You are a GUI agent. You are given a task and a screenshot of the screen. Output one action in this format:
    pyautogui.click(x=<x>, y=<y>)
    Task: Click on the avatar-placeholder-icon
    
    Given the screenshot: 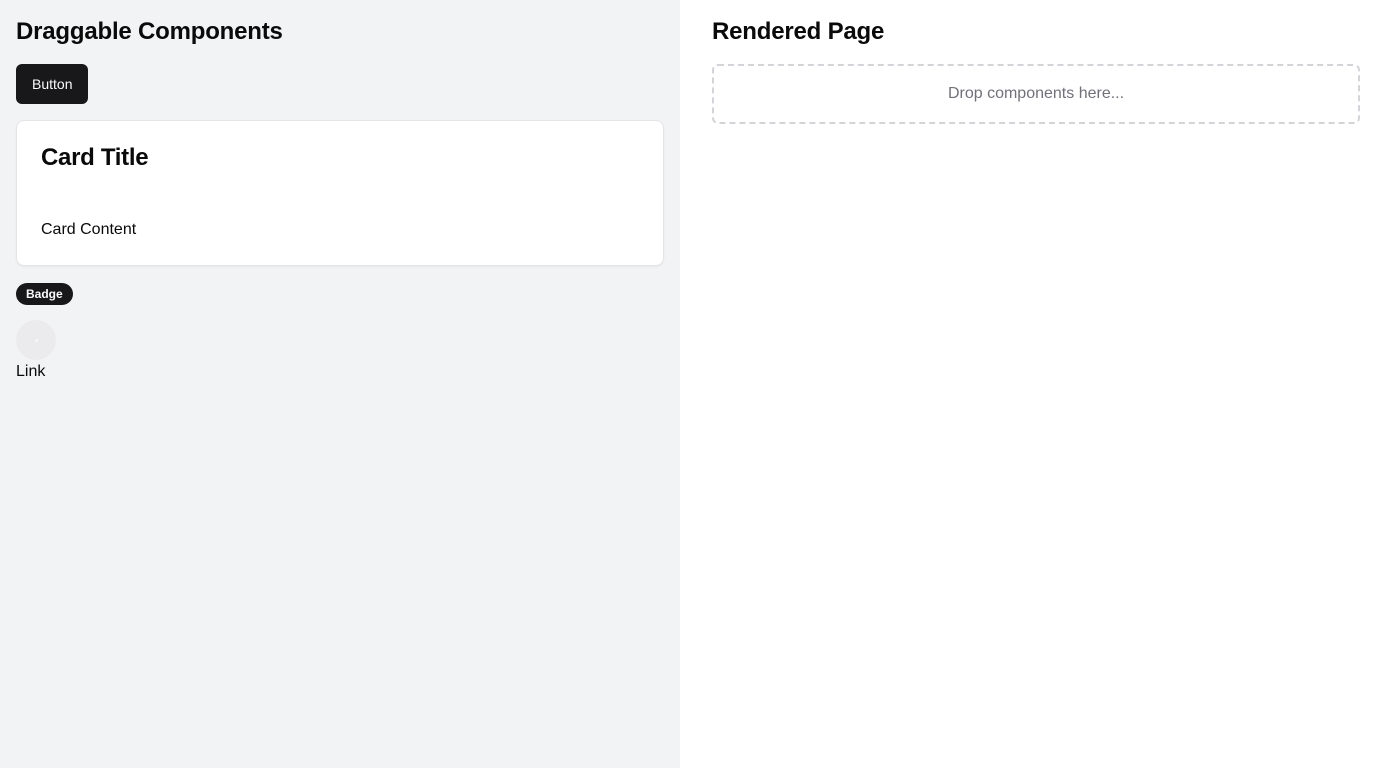 What is the action you would take?
    pyautogui.click(x=36, y=340)
    